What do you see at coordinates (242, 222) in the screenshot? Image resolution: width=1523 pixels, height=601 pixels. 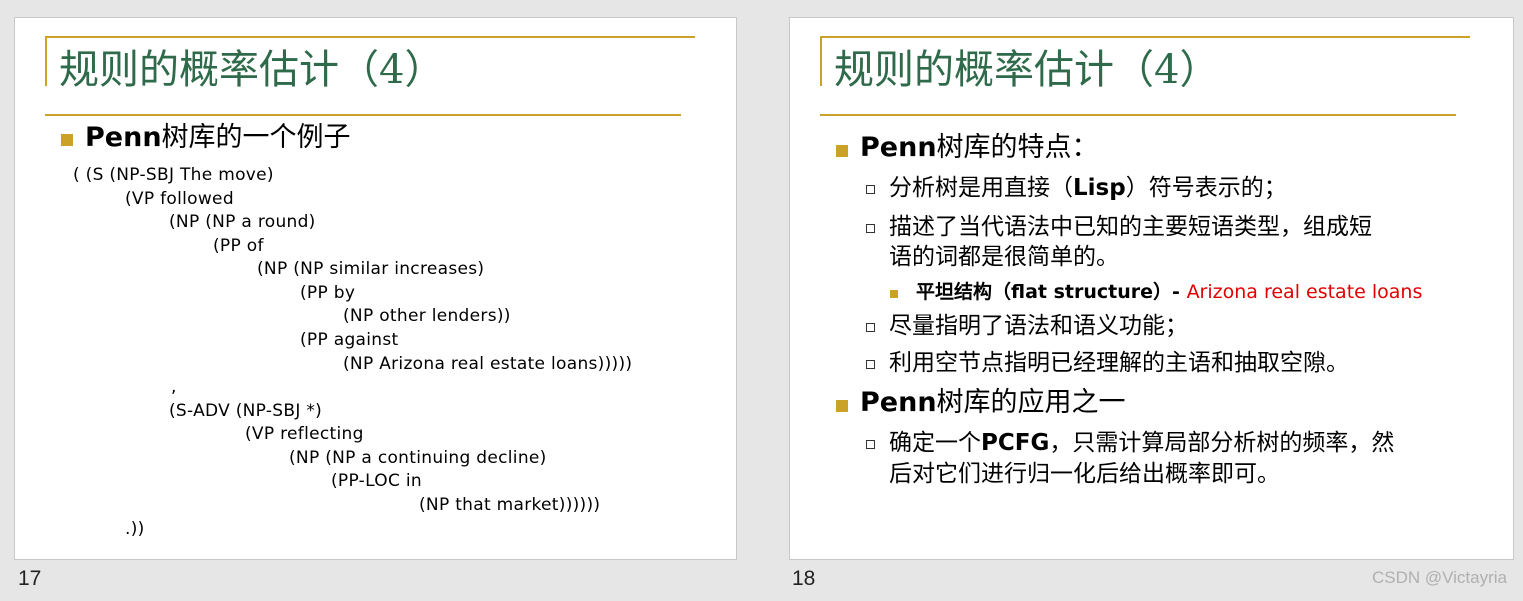 I see `code-line: (NP (NP a round)` at bounding box center [242, 222].